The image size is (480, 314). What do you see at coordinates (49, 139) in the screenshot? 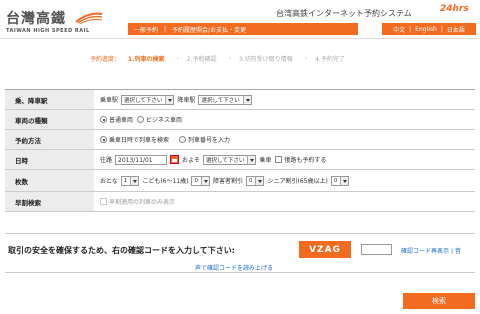
I see `booking-method-label: 予約方法` at bounding box center [49, 139].